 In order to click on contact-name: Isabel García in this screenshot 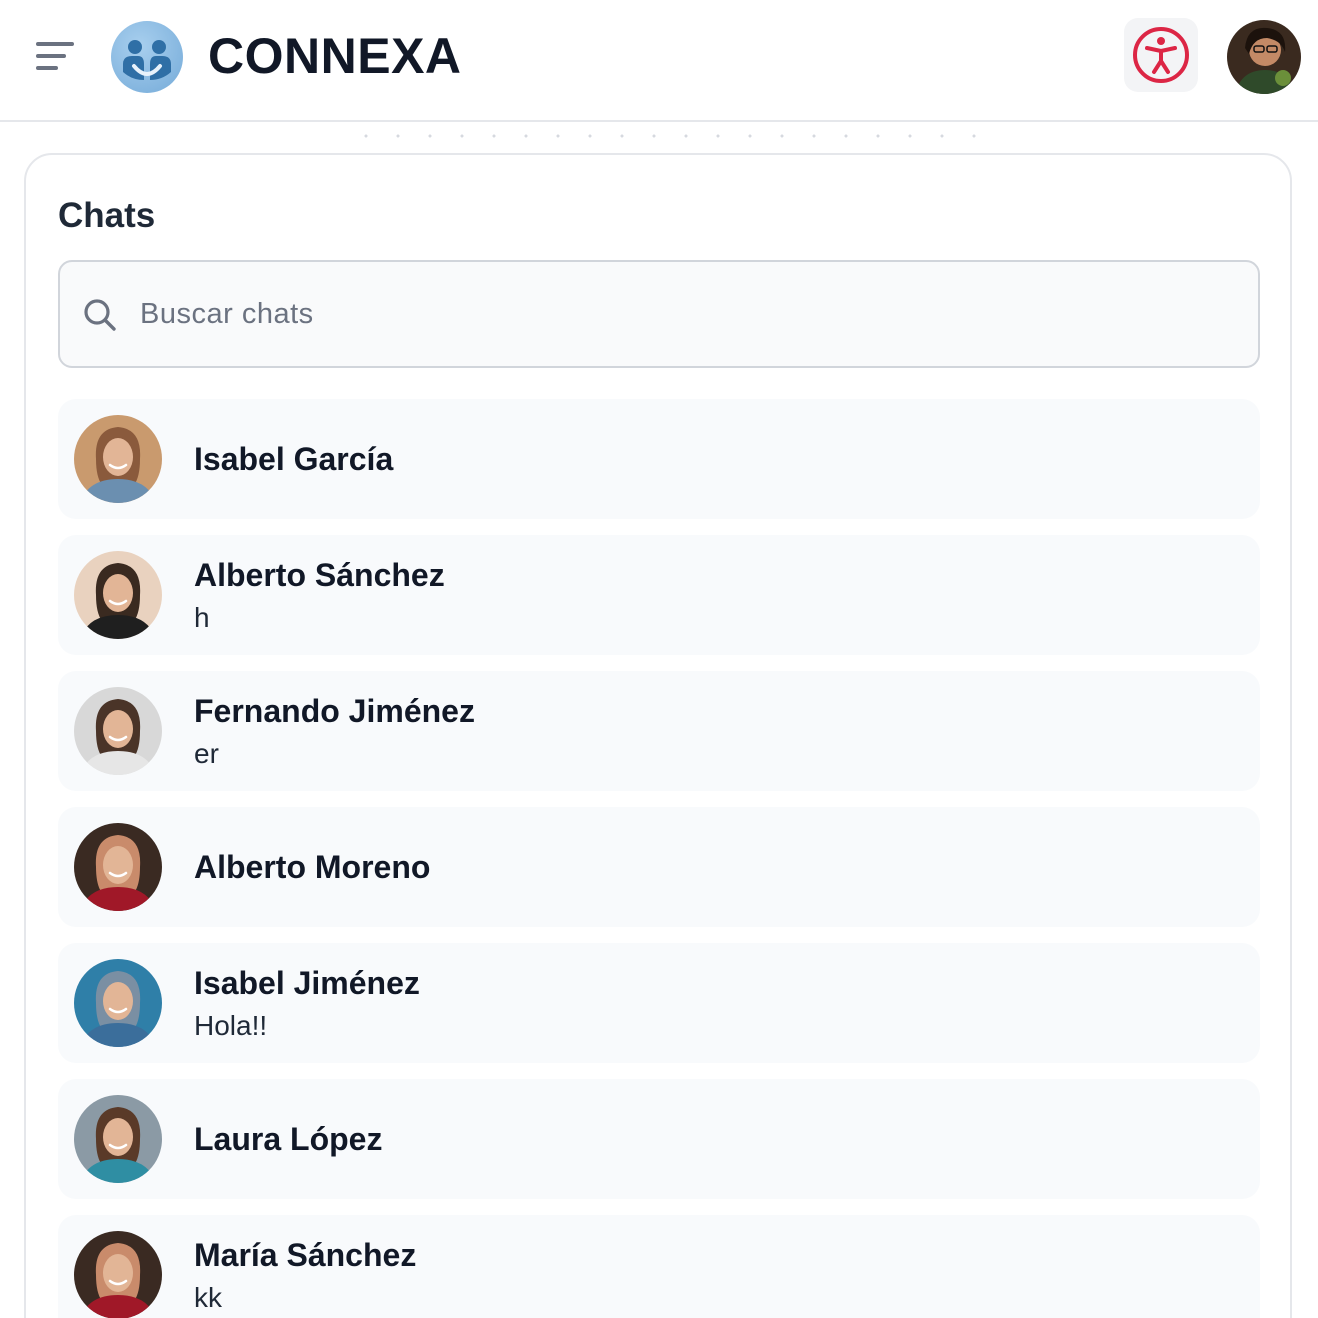, I will do `click(294, 459)`.